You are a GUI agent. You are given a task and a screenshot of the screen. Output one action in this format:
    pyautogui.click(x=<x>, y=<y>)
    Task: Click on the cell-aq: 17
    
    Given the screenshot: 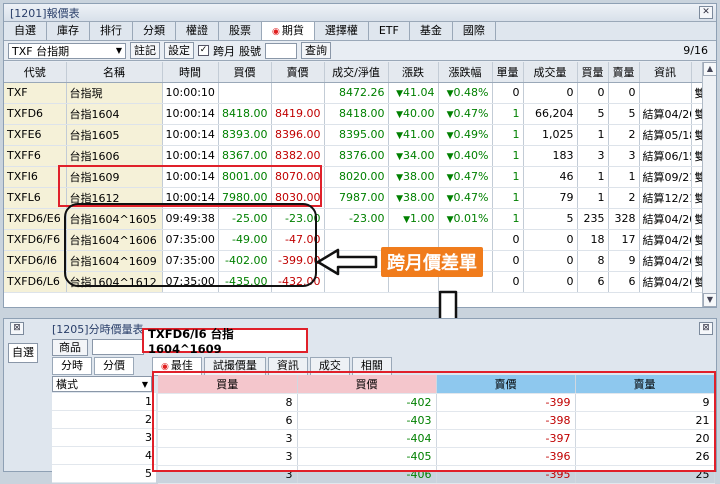 What is the action you would take?
    pyautogui.click(x=624, y=240)
    